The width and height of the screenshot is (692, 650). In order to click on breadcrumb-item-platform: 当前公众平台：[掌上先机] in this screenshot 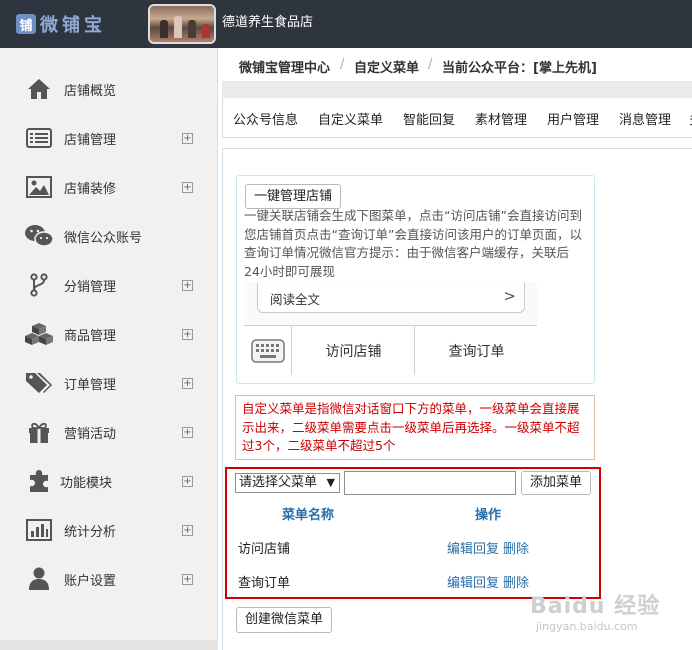, I will do `click(519, 68)`.